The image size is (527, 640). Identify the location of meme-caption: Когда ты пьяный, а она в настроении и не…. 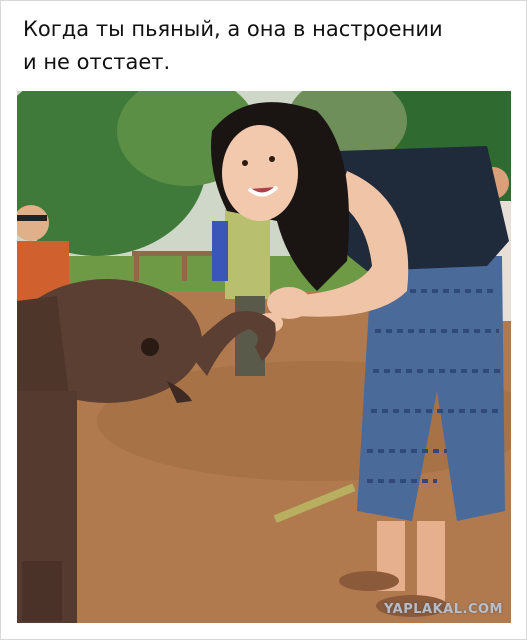
(233, 45).